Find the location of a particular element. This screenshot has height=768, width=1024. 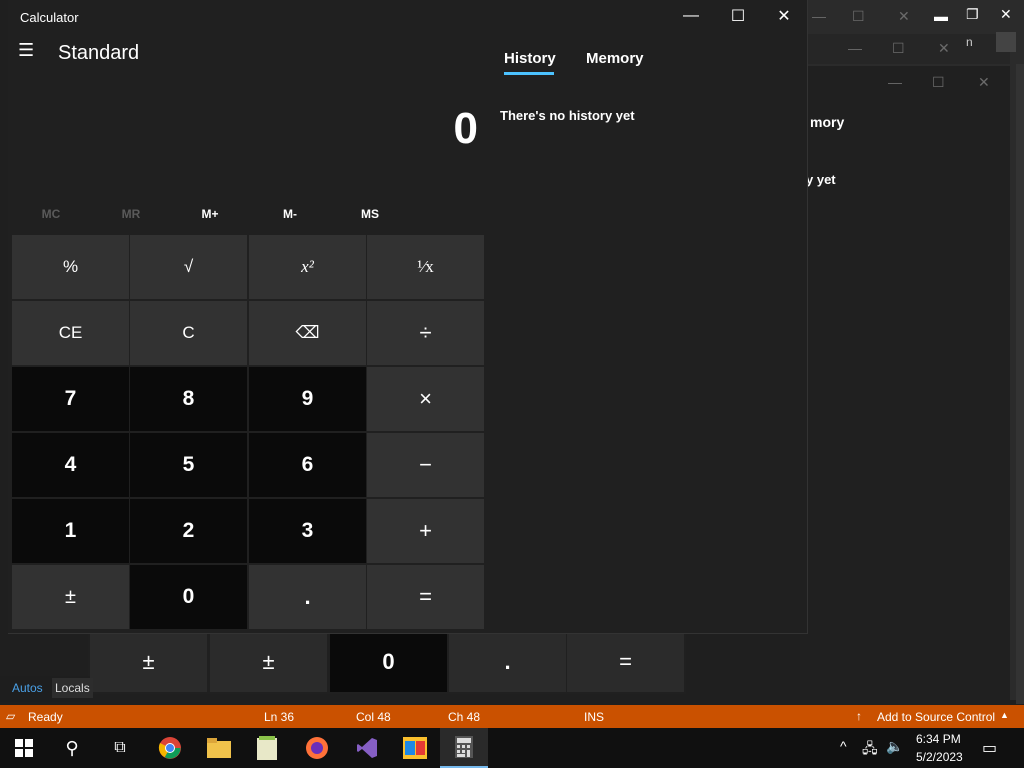

close-button: ✕ is located at coordinates (784, 16).